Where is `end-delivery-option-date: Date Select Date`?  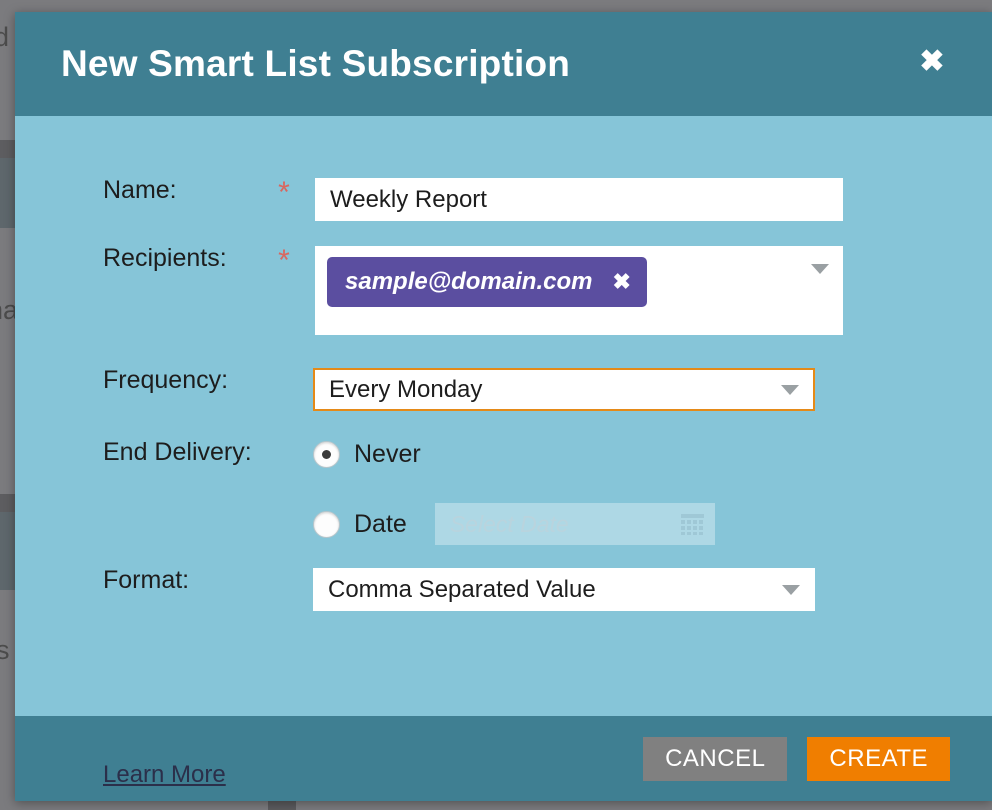 end-delivery-option-date: Date Select Date is located at coordinates (514, 524).